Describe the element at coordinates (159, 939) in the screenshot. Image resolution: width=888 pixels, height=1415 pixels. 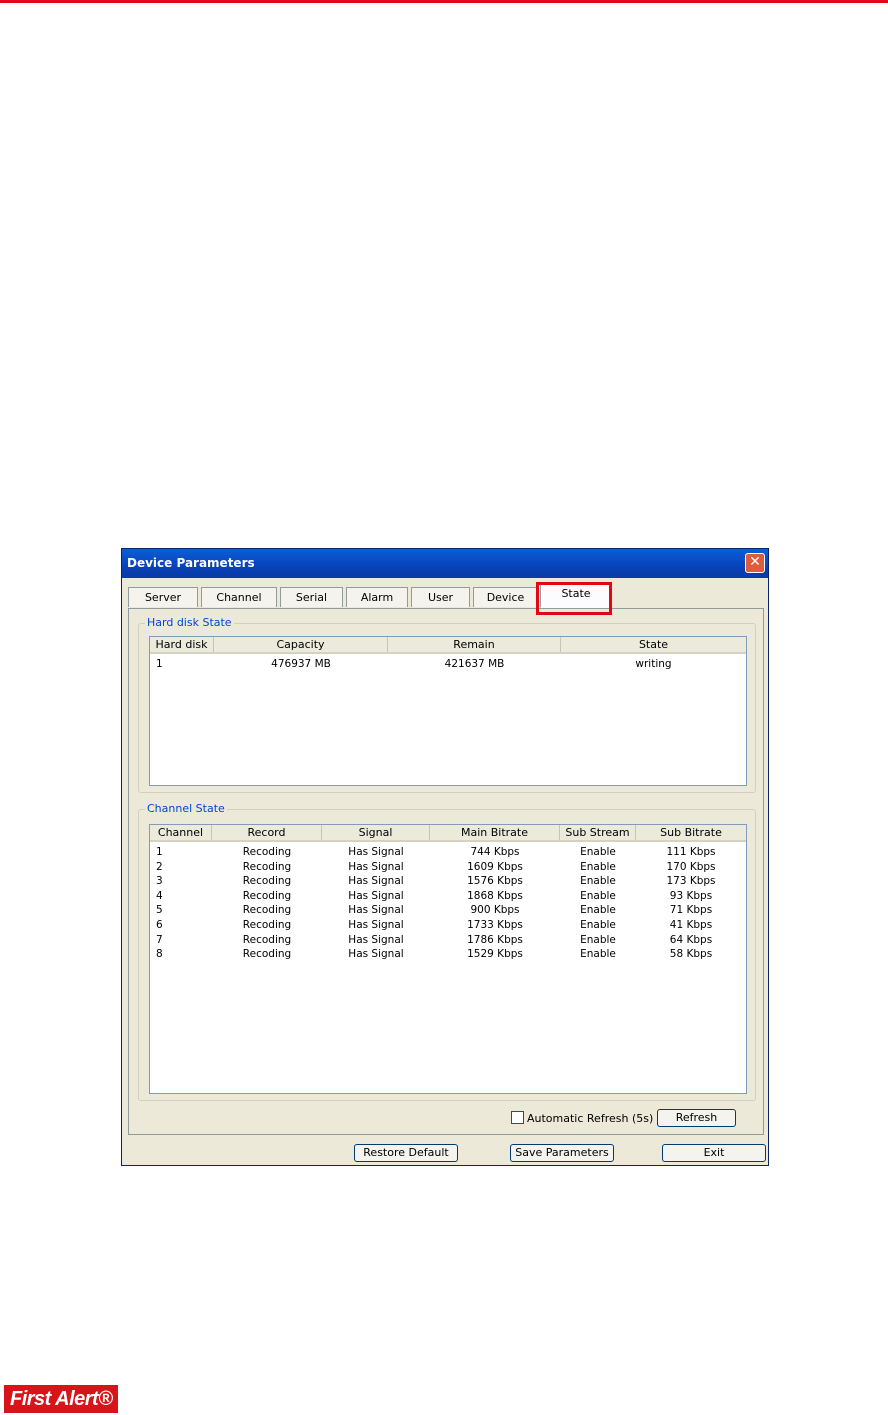
I see `channel-cell: 7` at that location.